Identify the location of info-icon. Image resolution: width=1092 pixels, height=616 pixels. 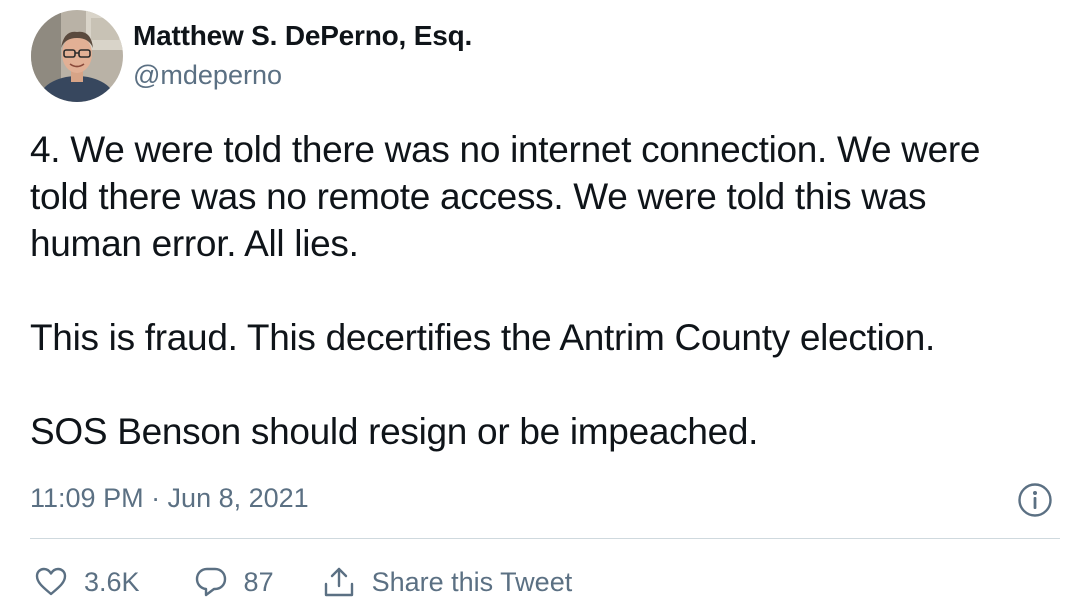
(1035, 500).